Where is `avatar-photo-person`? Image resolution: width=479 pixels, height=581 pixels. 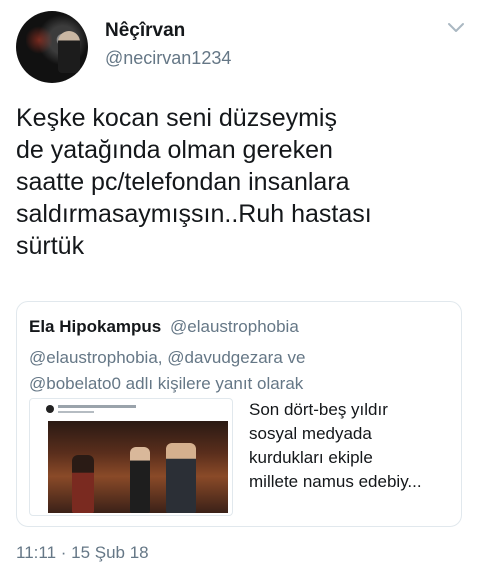 avatar-photo-person is located at coordinates (69, 52).